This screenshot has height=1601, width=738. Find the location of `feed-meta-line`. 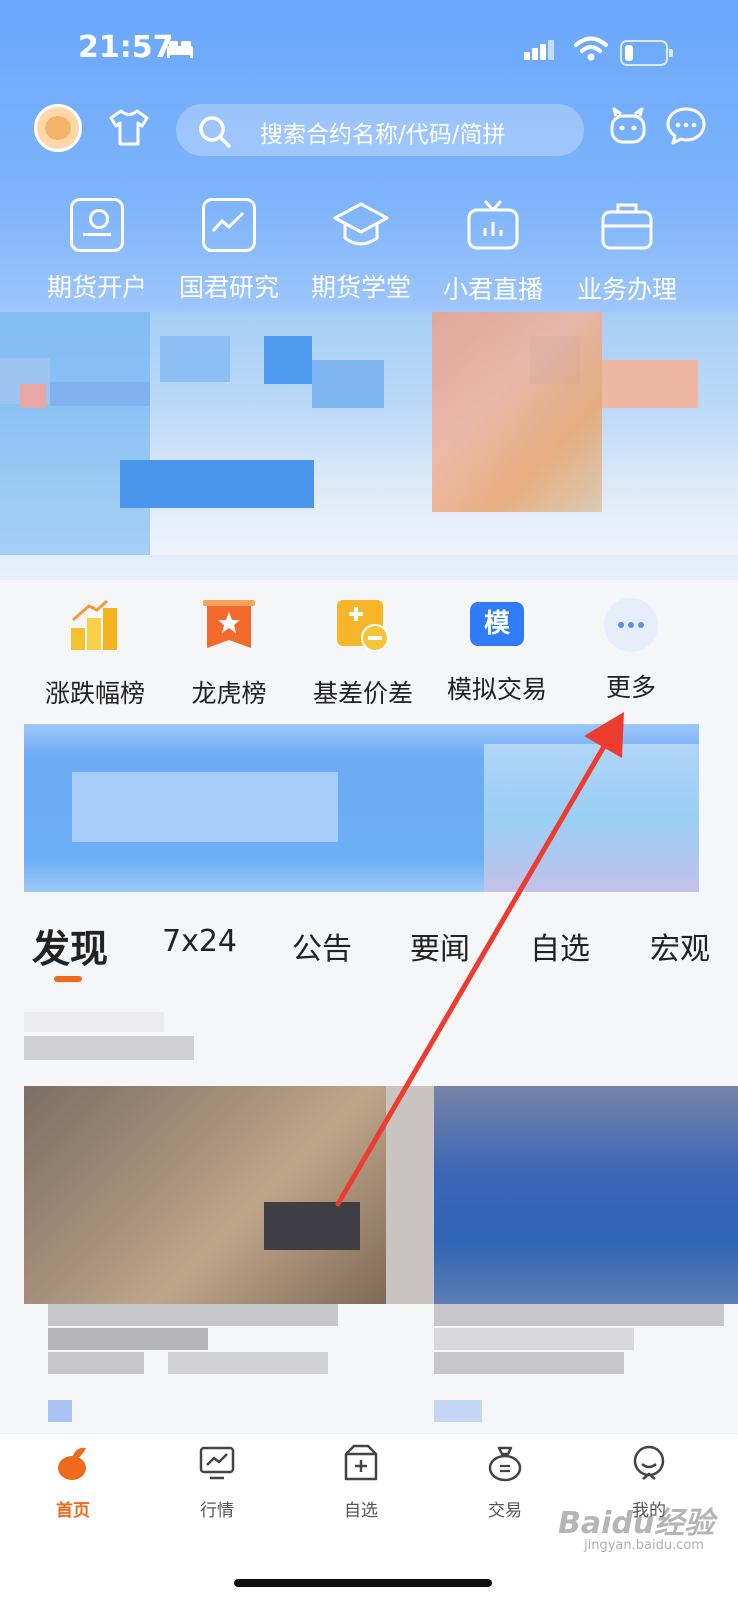

feed-meta-line is located at coordinates (94, 1022).